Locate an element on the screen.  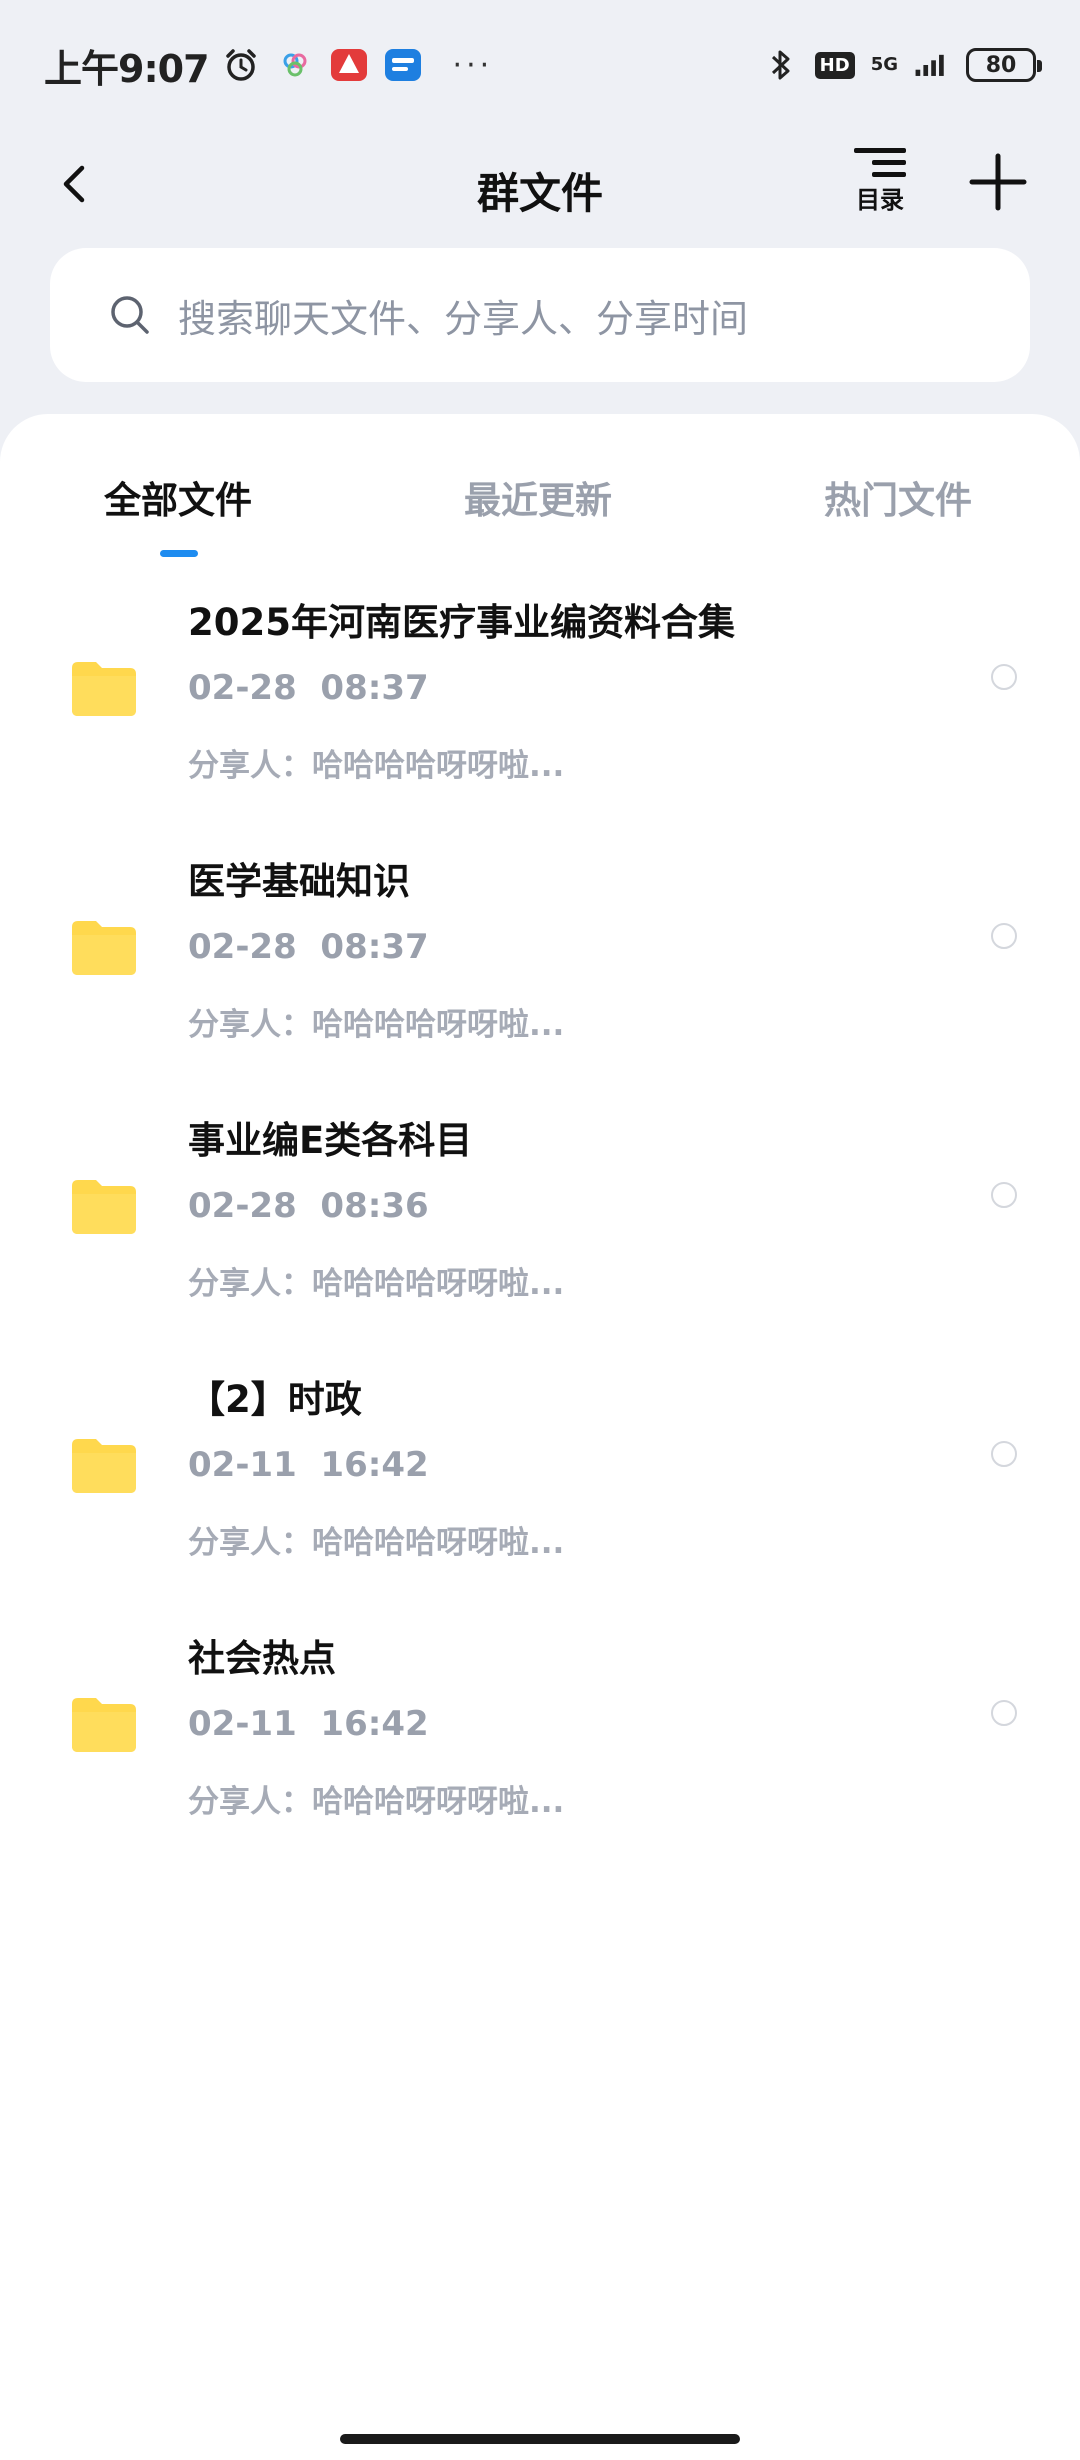
red-app-icon is located at coordinates (348, 65).